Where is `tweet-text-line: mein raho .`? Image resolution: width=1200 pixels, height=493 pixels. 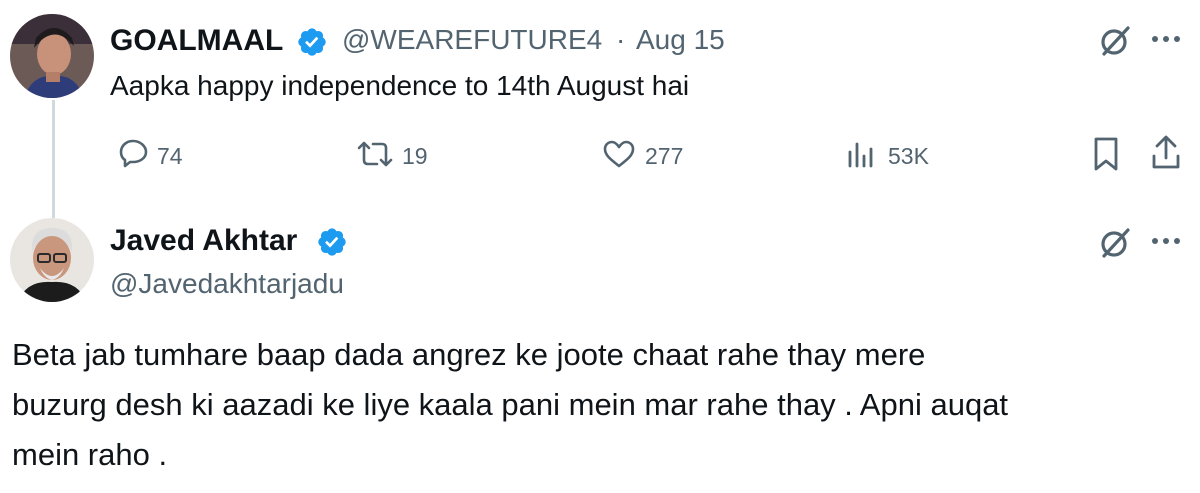 tweet-text-line: mein raho . is located at coordinates (90, 454).